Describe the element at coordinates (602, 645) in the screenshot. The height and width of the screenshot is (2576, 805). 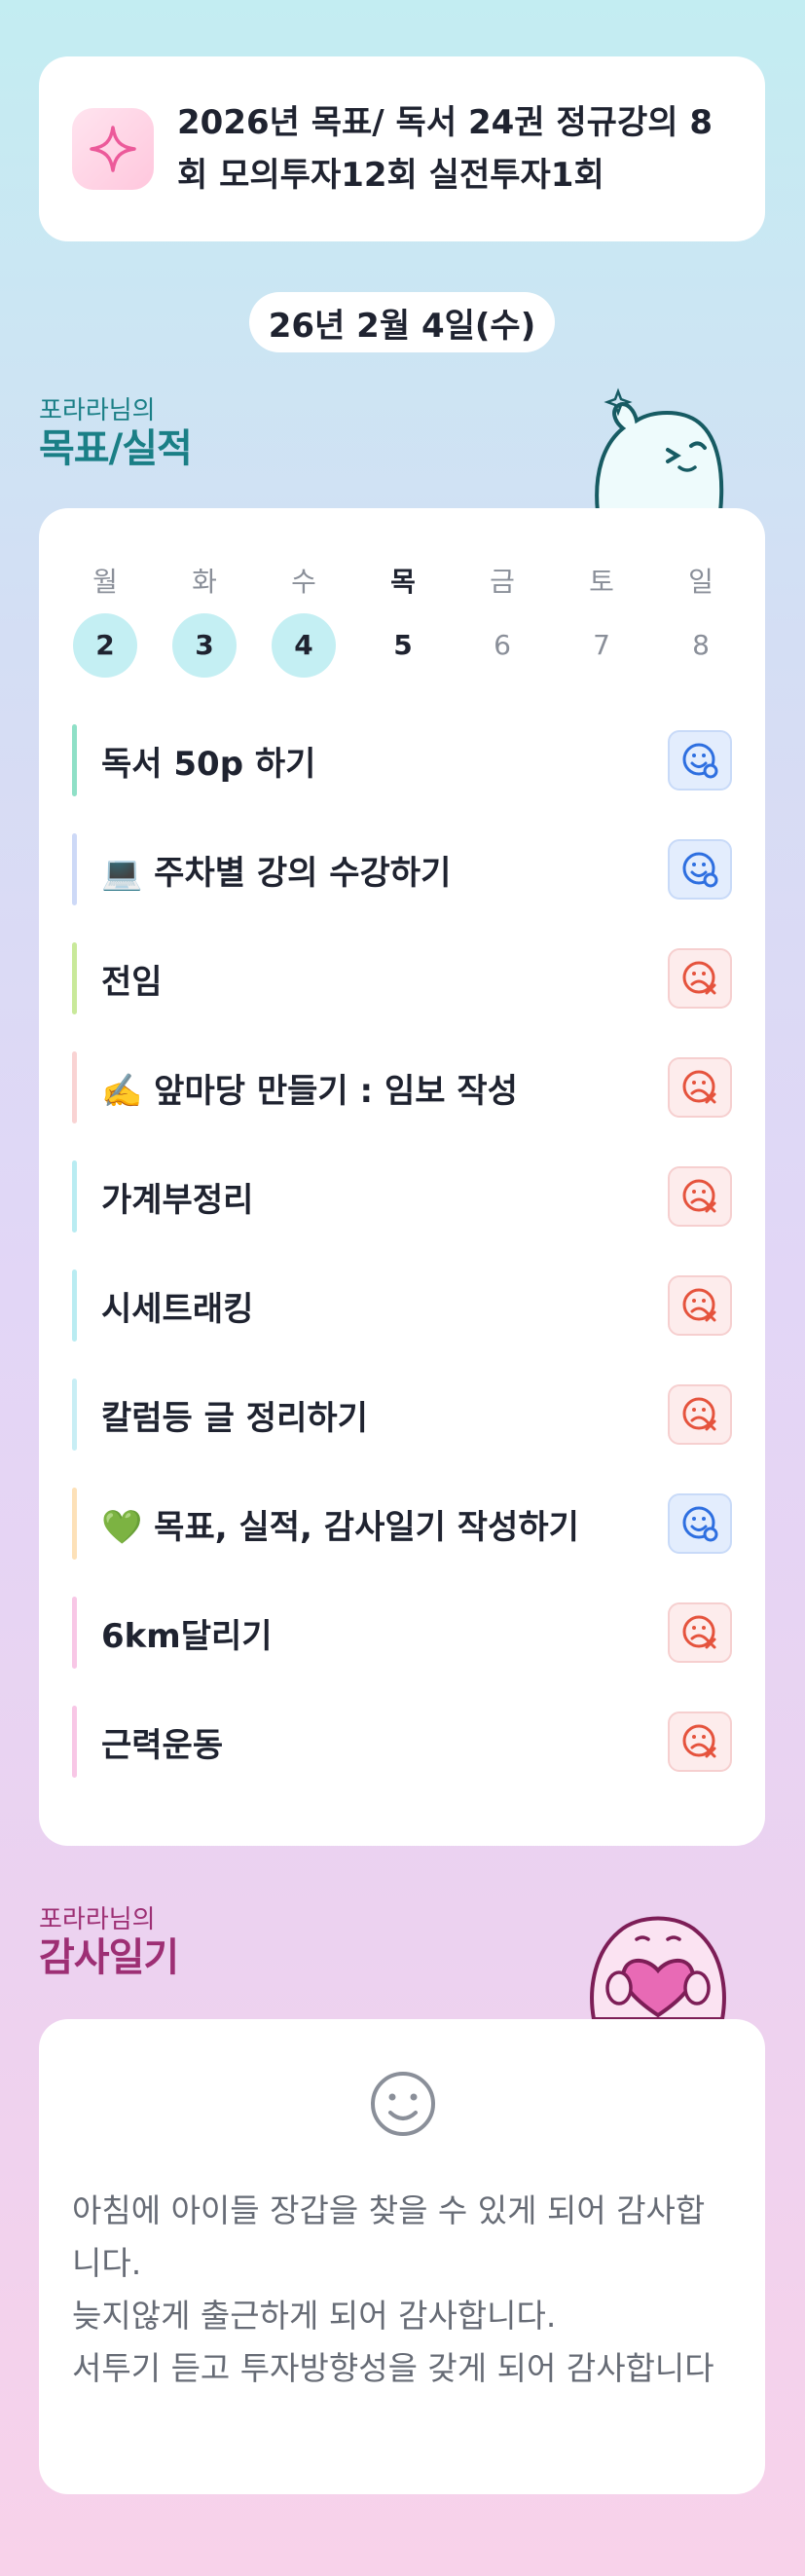
I see `day-number: 7` at that location.